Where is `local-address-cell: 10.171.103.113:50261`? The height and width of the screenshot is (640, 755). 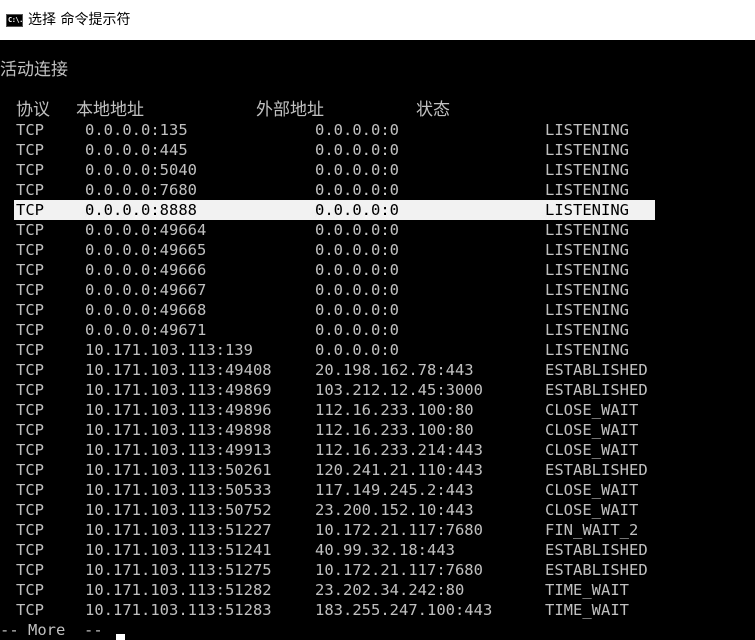 local-address-cell: 10.171.103.113:50261 is located at coordinates (178, 470).